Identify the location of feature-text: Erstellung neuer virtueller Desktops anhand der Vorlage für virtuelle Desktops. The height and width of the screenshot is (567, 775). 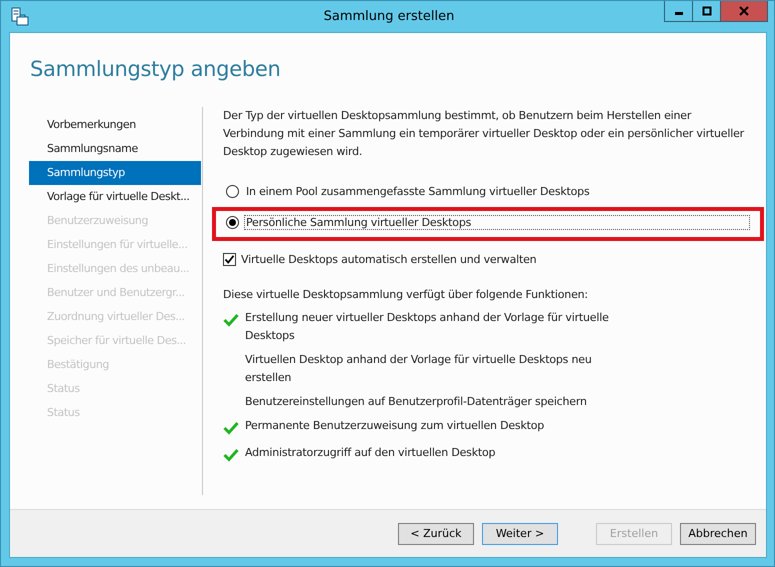
(427, 327).